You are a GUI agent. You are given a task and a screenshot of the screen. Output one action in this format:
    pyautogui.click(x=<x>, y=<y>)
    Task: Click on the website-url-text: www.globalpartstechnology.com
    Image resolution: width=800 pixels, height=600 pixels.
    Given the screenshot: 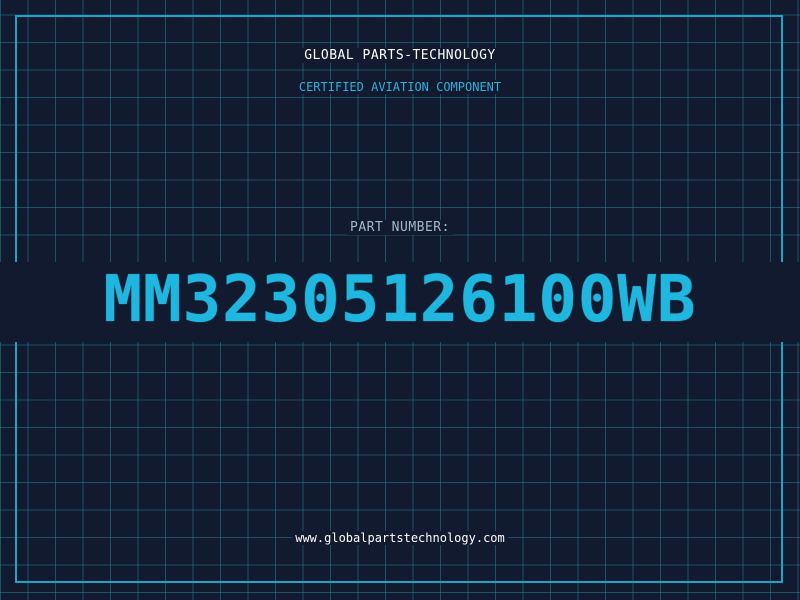 What is the action you would take?
    pyautogui.click(x=400, y=538)
    